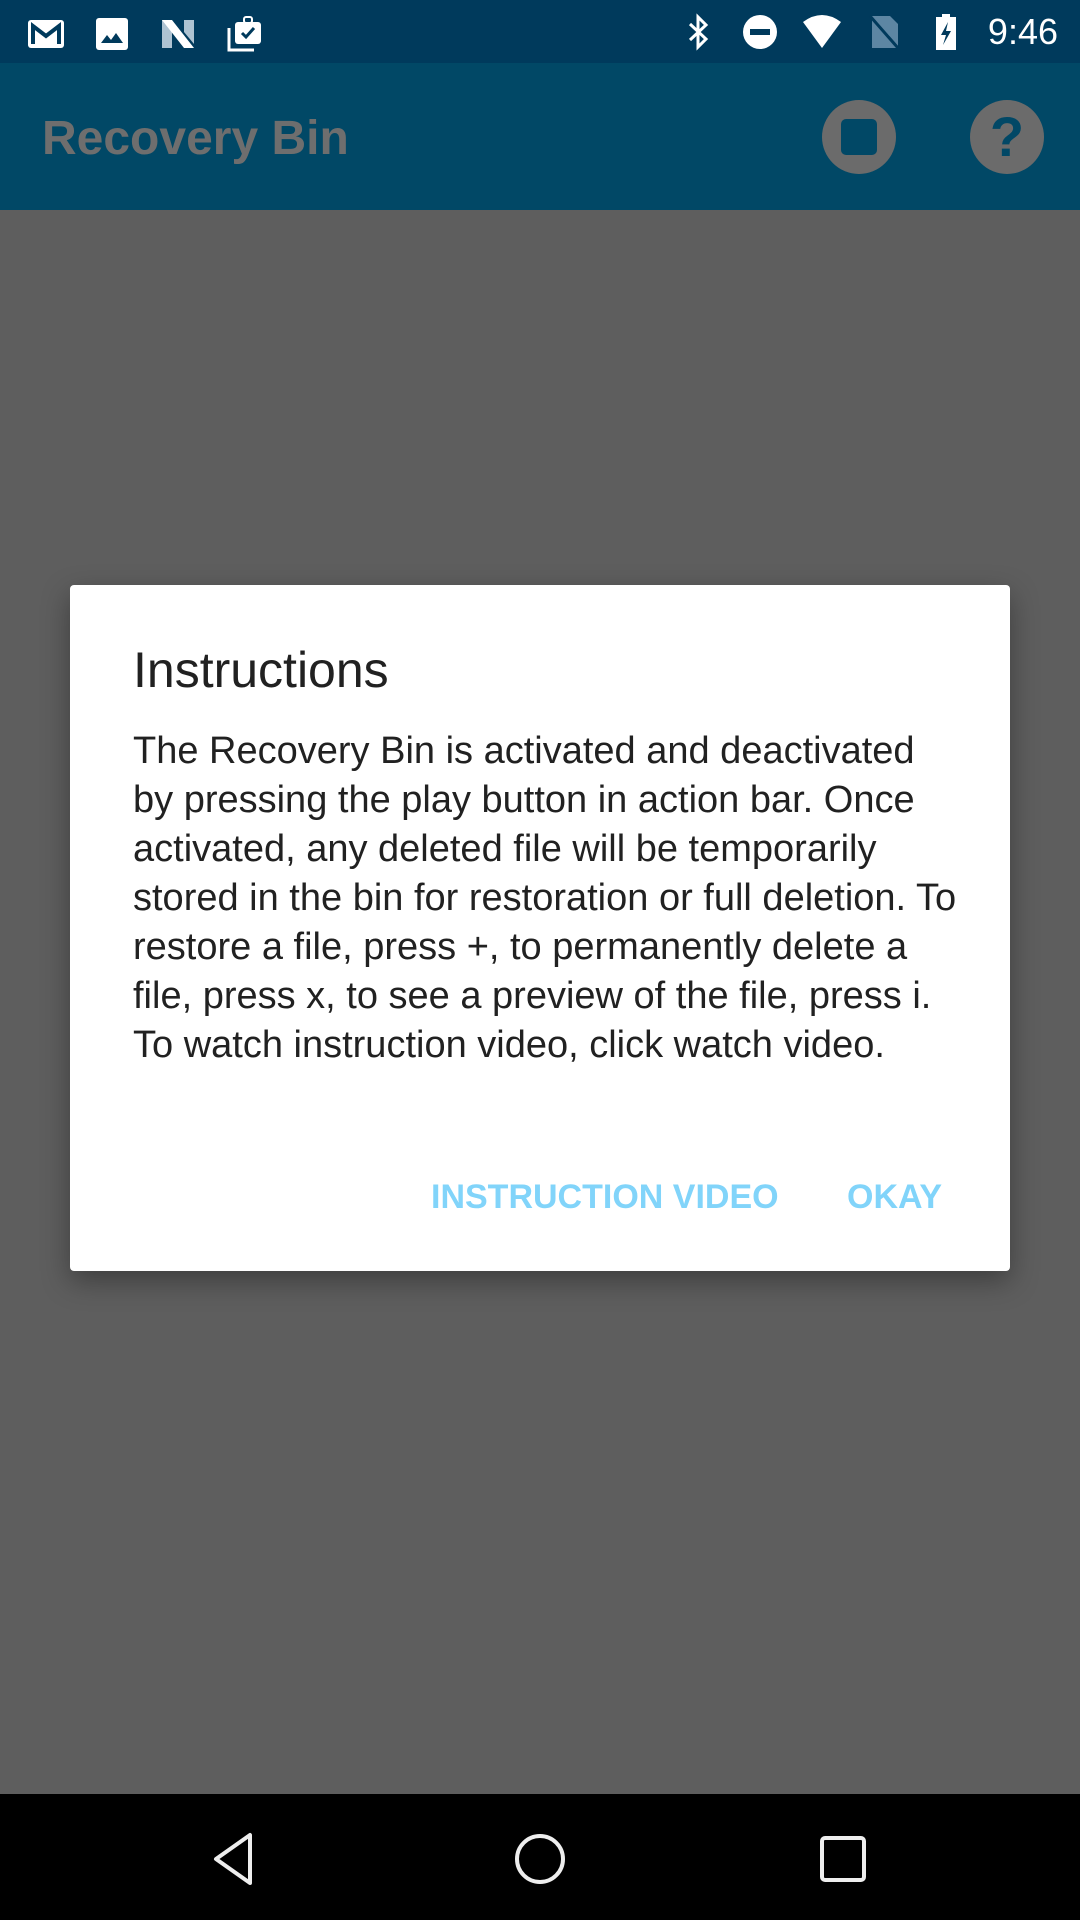 This screenshot has width=1080, height=1920. I want to click on home-icon, so click(540, 1859).